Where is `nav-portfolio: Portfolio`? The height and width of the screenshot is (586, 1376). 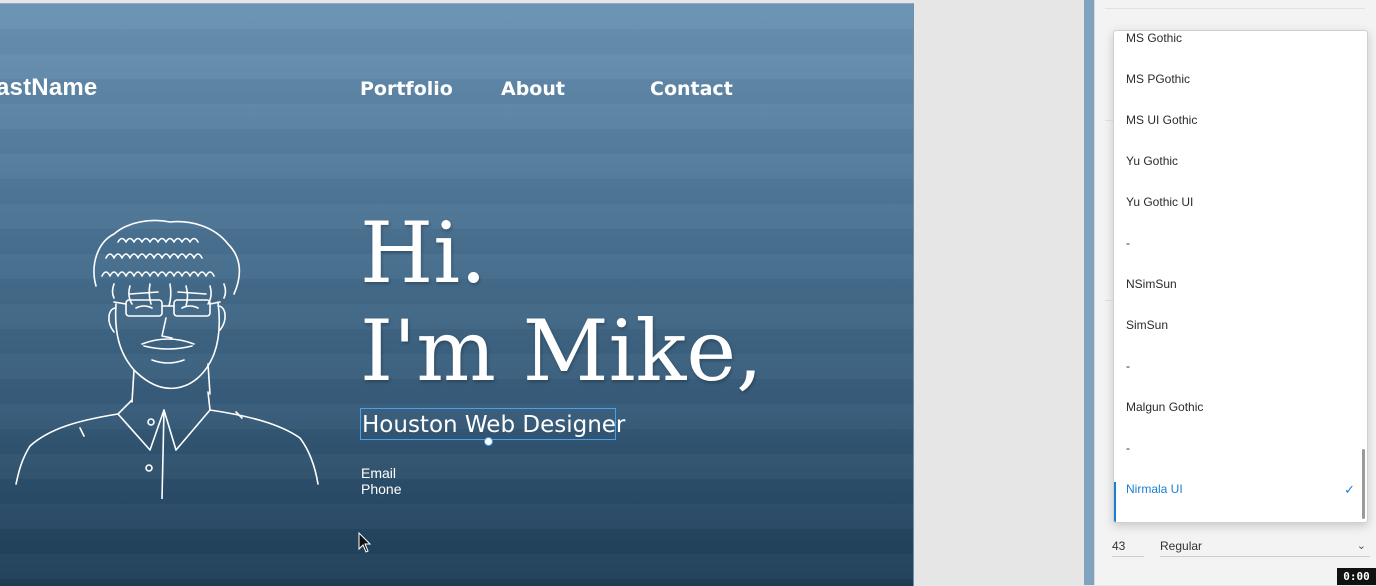 nav-portfolio: Portfolio is located at coordinates (406, 89).